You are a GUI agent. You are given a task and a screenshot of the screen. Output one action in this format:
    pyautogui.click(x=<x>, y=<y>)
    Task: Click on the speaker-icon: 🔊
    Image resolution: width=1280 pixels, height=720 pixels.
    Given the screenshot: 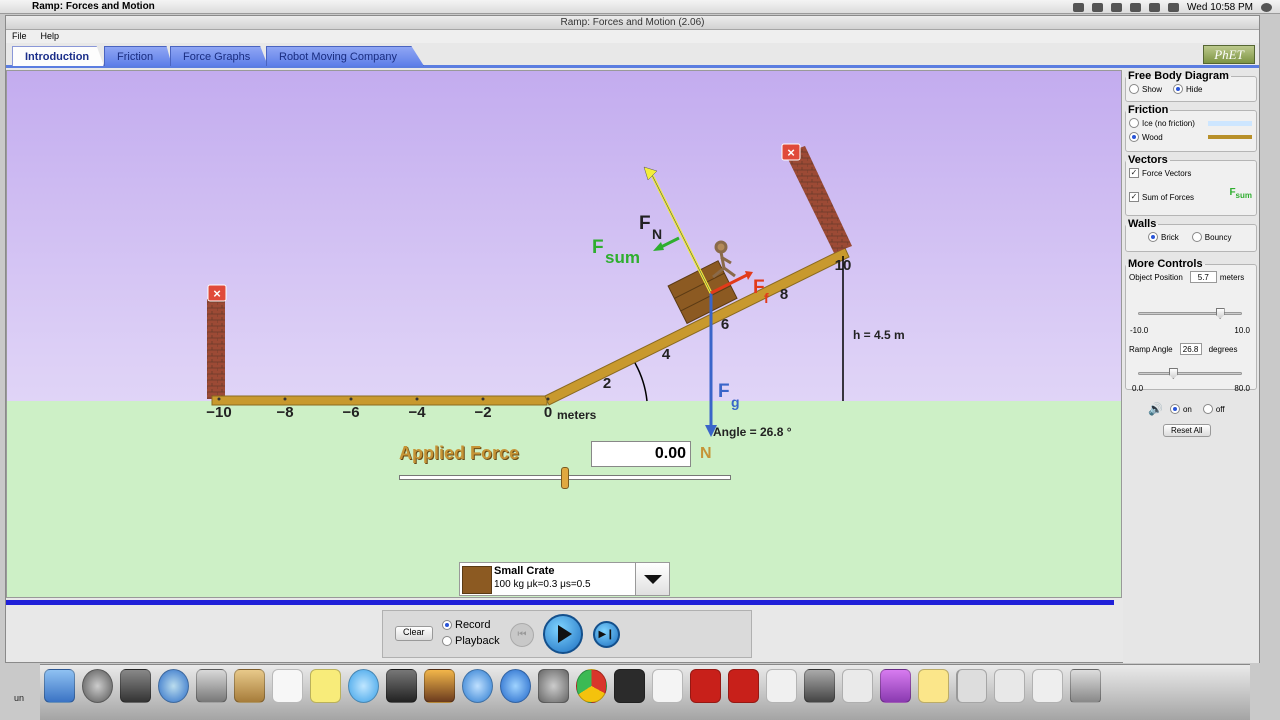 What is the action you would take?
    pyautogui.click(x=1155, y=409)
    